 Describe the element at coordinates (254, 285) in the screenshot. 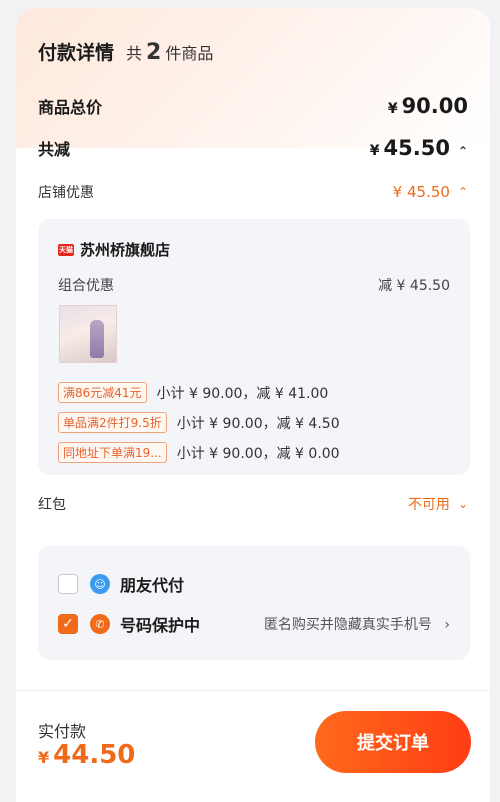

I see `combo-discount-row: 组合优惠 减 ¥ 45.50` at that location.